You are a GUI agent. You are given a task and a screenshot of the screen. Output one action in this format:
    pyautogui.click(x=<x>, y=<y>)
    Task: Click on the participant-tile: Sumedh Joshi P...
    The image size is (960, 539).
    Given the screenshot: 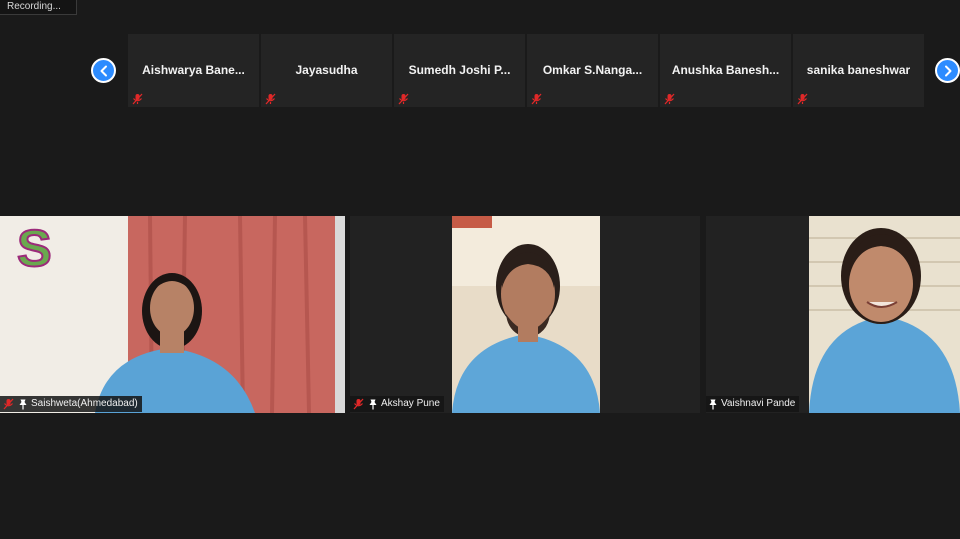 What is the action you would take?
    pyautogui.click(x=459, y=70)
    